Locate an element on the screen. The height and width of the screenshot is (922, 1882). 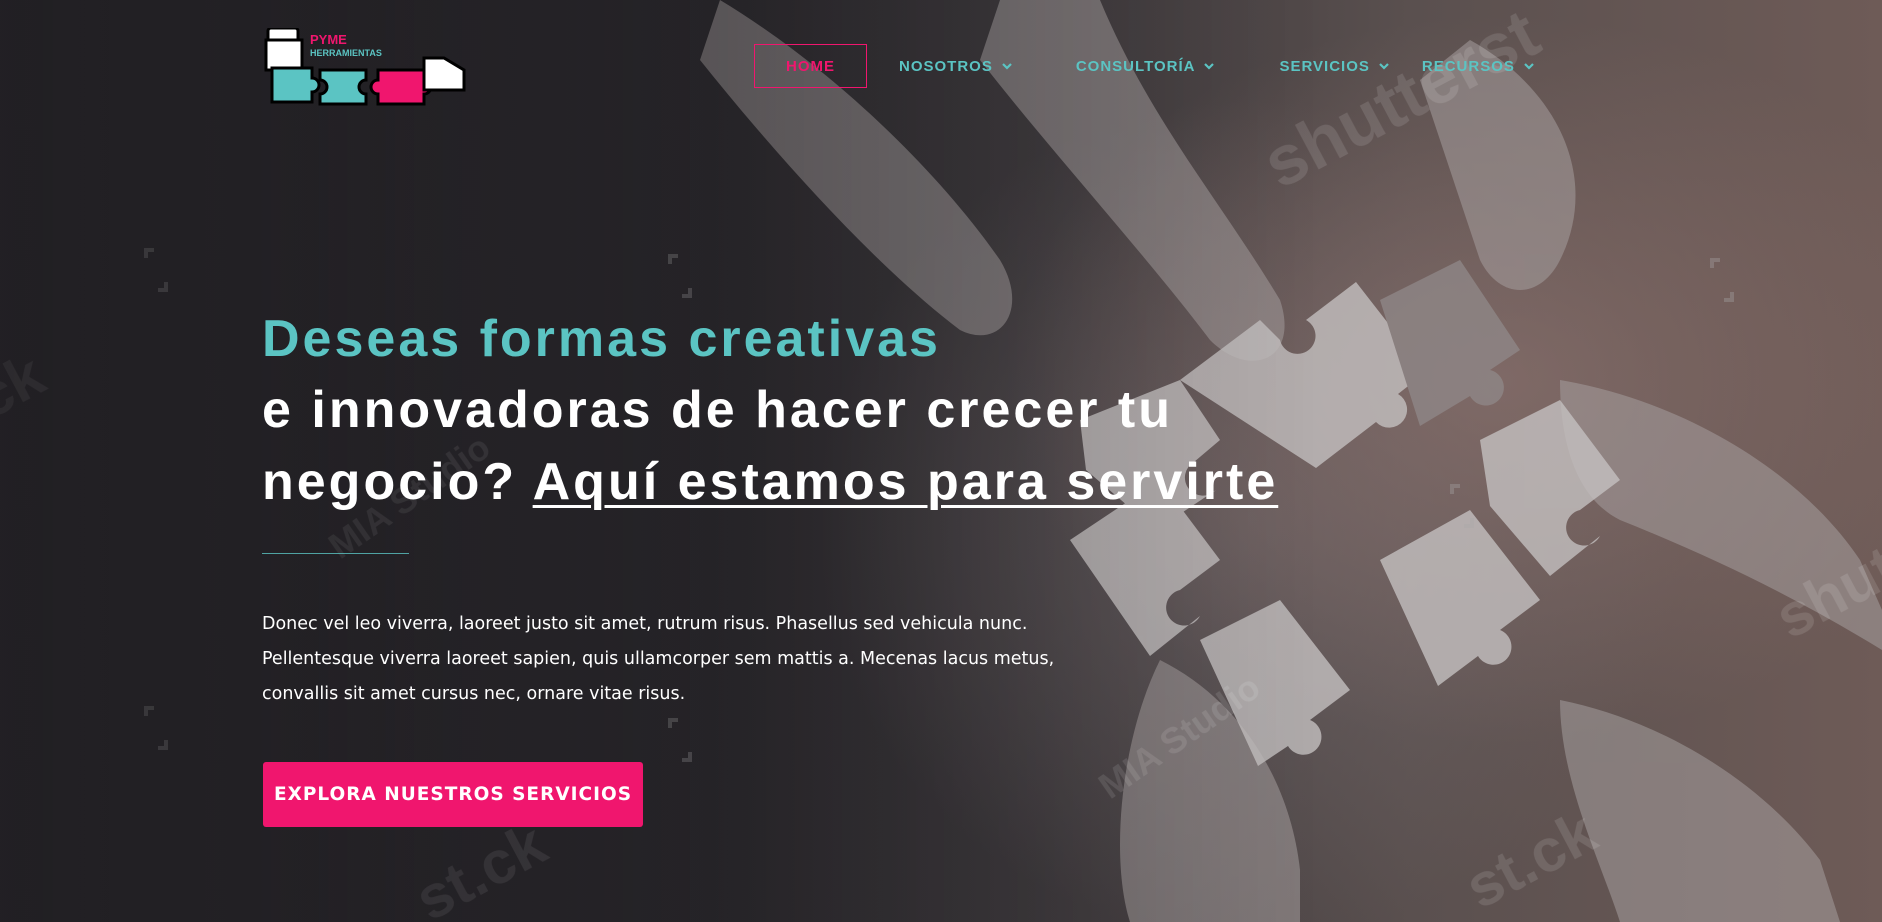
nav-servicios: SERVICIOS is located at coordinates (1334, 66).